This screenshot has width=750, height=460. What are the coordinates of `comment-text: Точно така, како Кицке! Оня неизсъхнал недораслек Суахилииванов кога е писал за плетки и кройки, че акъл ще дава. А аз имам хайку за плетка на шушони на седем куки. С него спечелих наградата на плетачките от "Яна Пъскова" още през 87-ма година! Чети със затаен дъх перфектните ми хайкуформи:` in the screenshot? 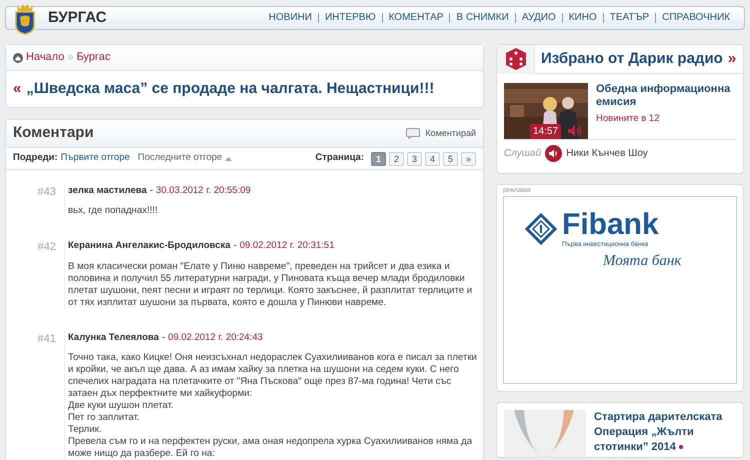 It's located at (272, 376).